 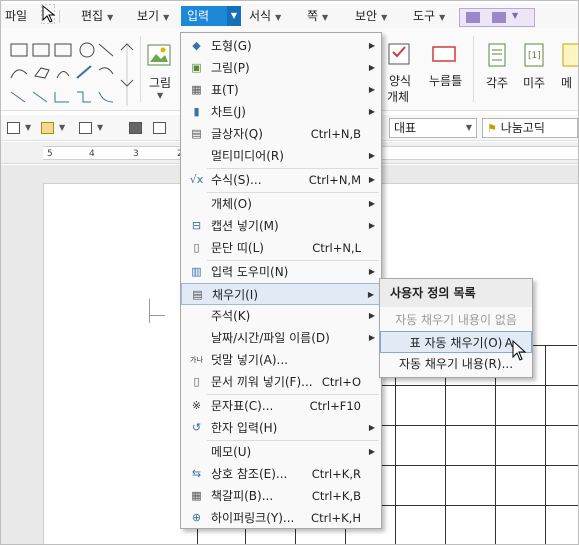 What do you see at coordinates (456, 293) in the screenshot?
I see `submenu-header: 사용자 정의 목록` at bounding box center [456, 293].